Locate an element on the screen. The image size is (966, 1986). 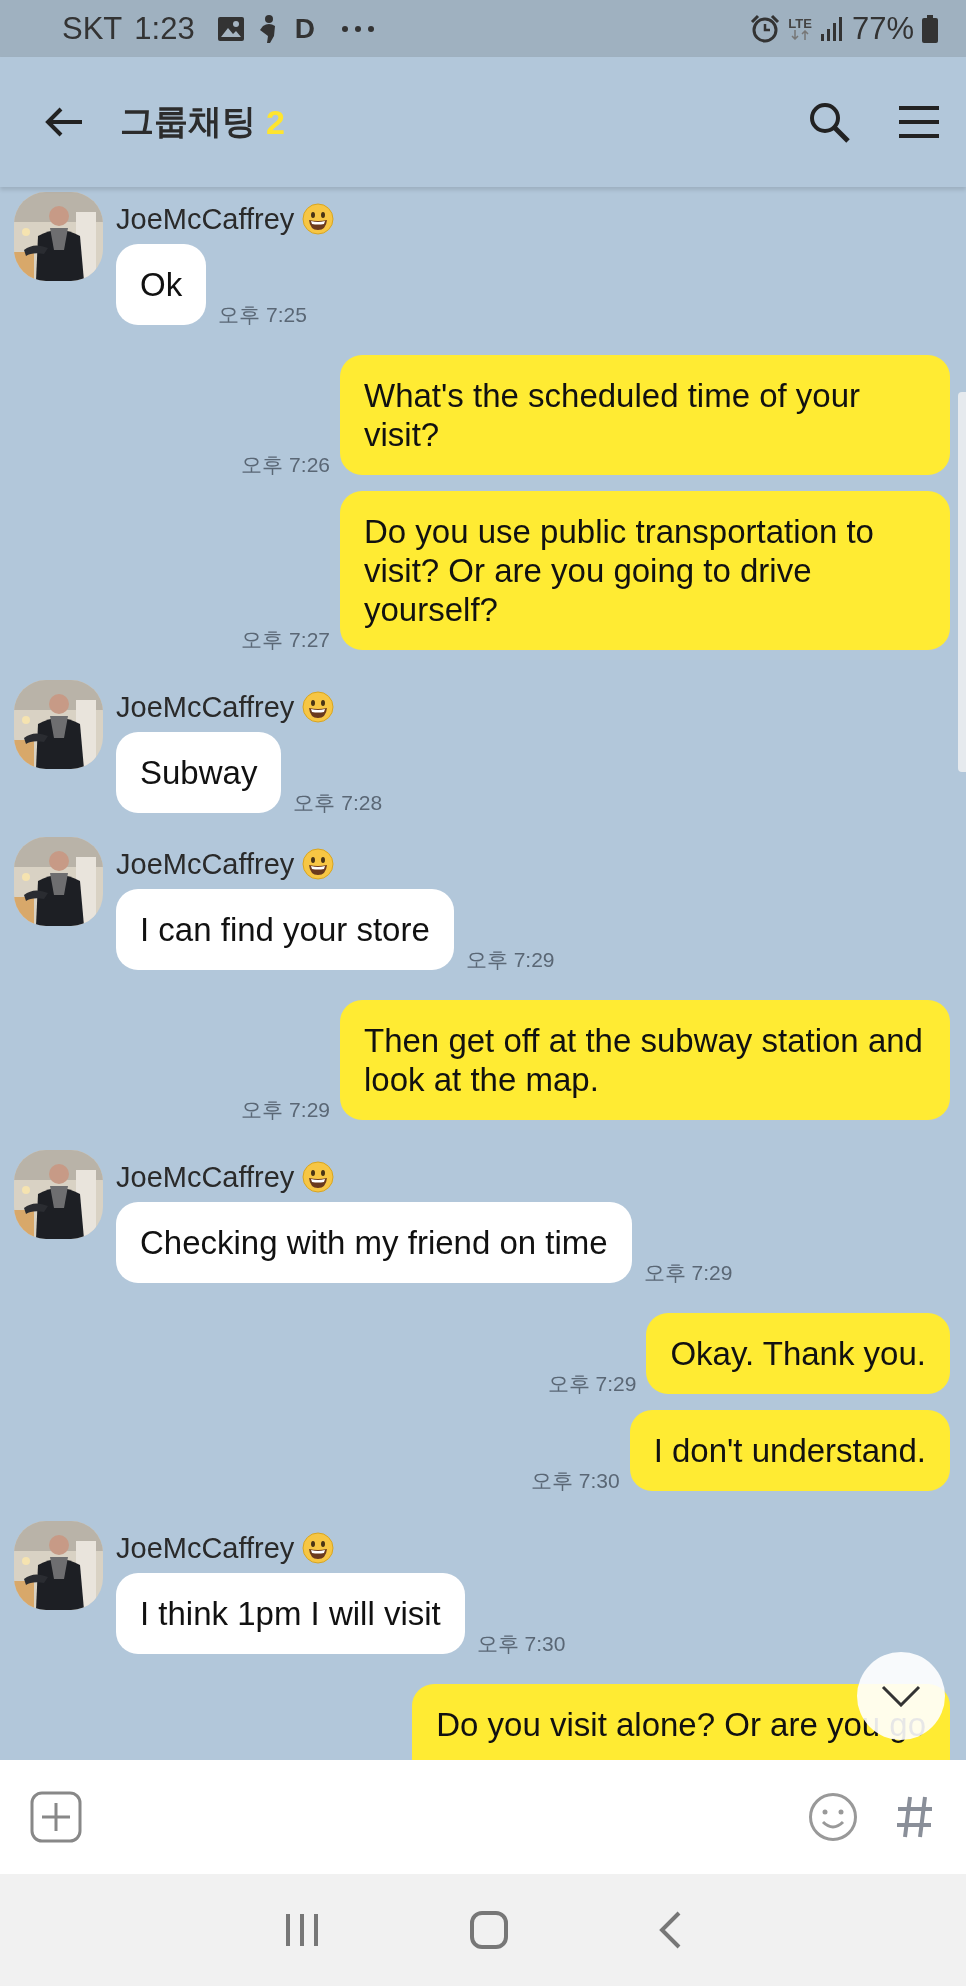
home-icon is located at coordinates (489, 1930).